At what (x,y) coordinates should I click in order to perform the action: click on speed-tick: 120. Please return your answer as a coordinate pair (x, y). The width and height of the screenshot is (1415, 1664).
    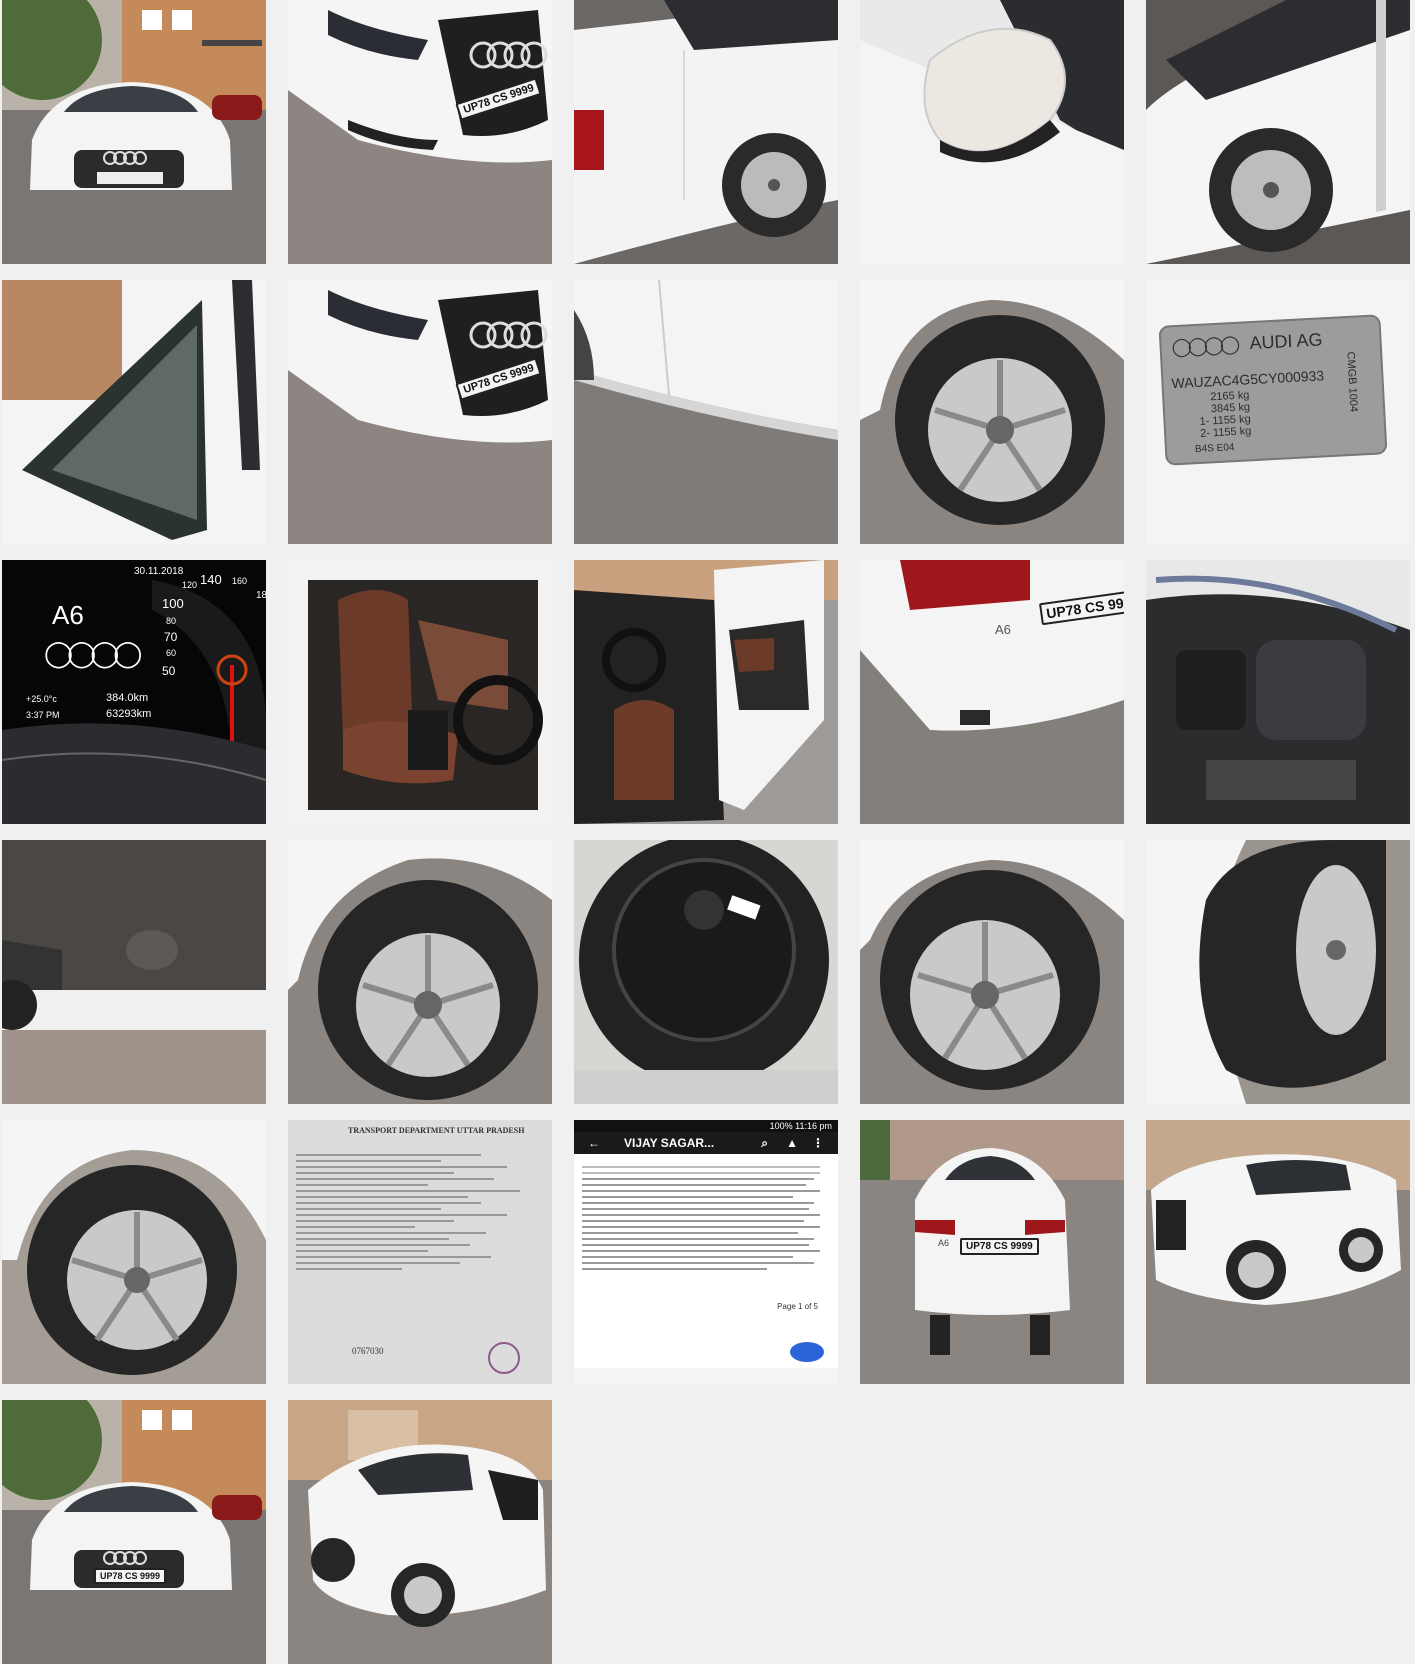
    Looking at the image, I should click on (190, 585).